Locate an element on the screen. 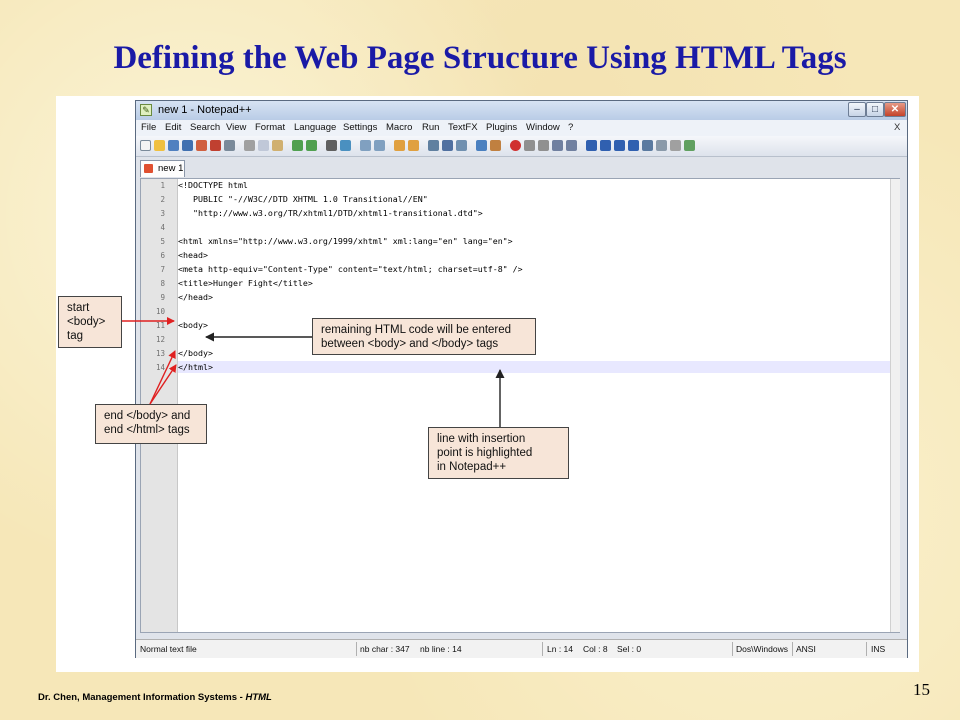 The image size is (960, 720). status-eol: Dos\Windows is located at coordinates (762, 649).